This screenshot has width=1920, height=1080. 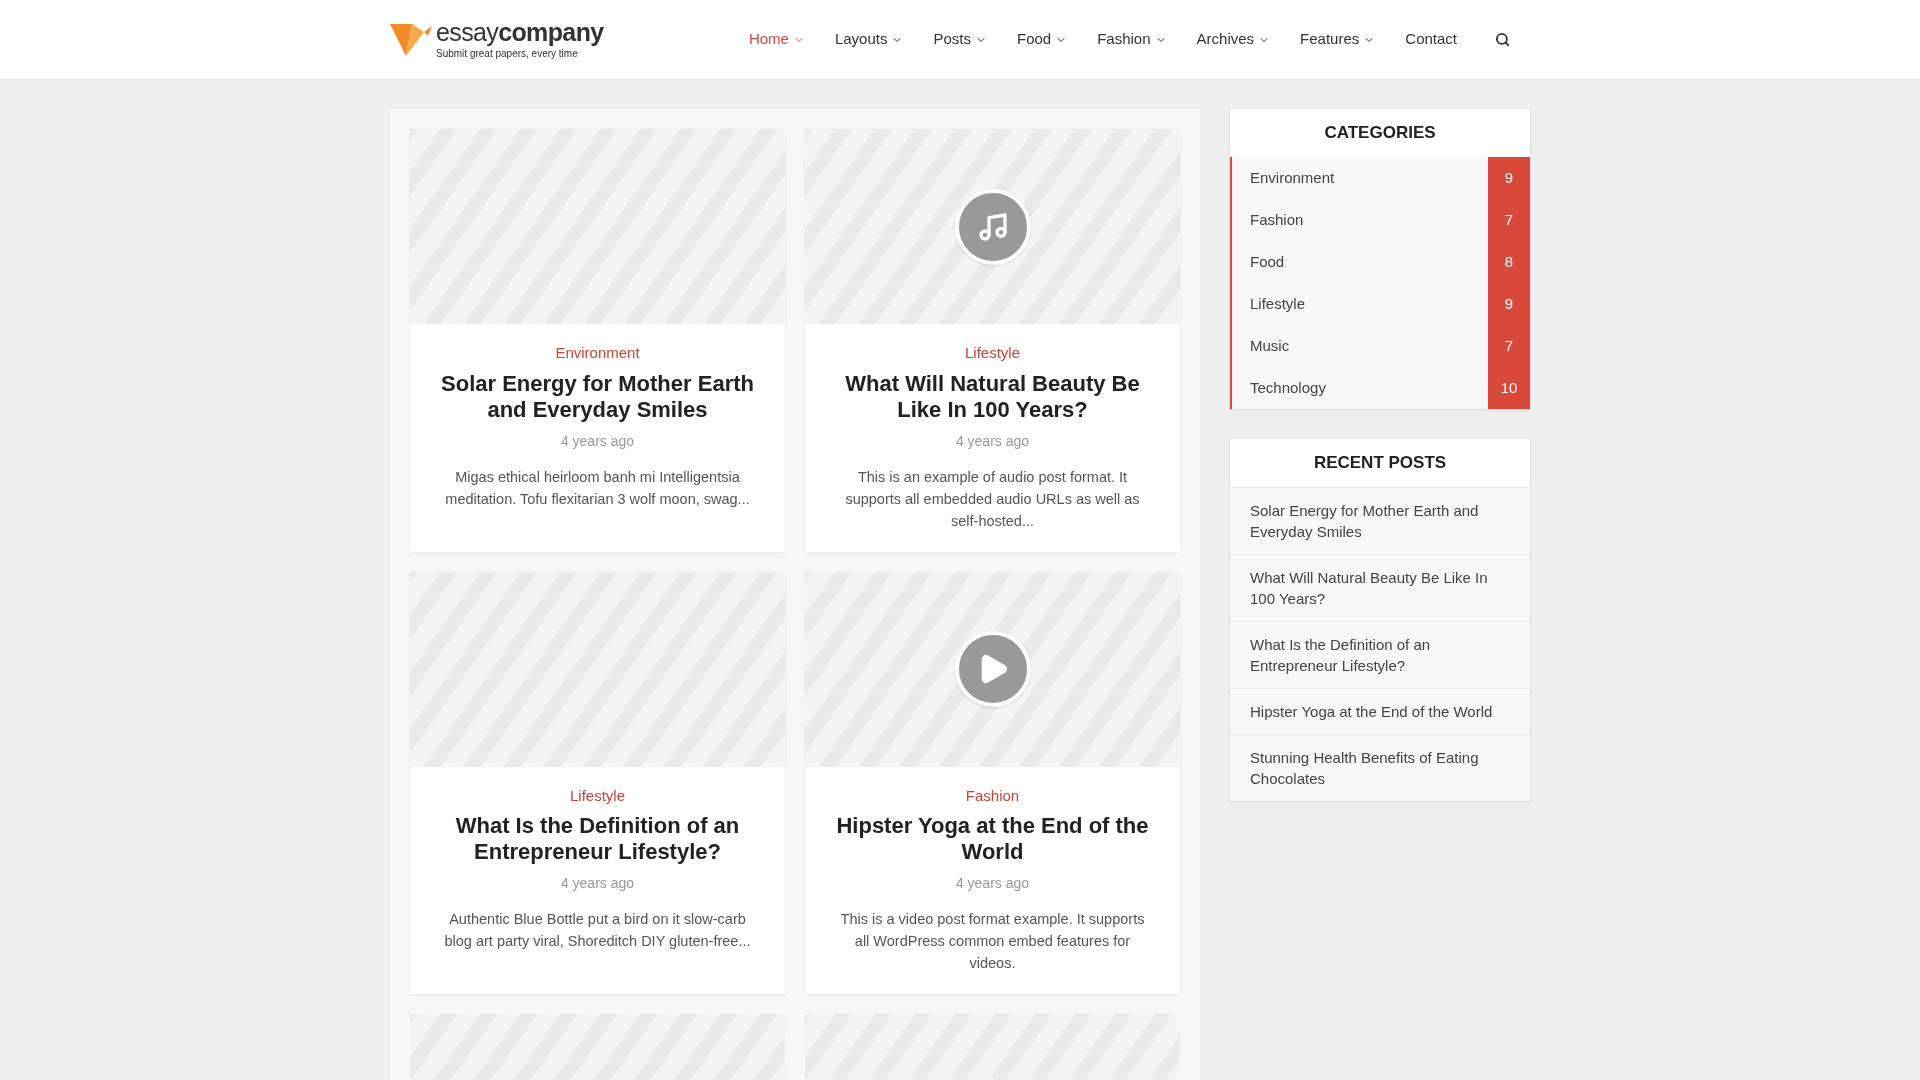 What do you see at coordinates (992, 795) in the screenshot?
I see `post-category: Fashion` at bounding box center [992, 795].